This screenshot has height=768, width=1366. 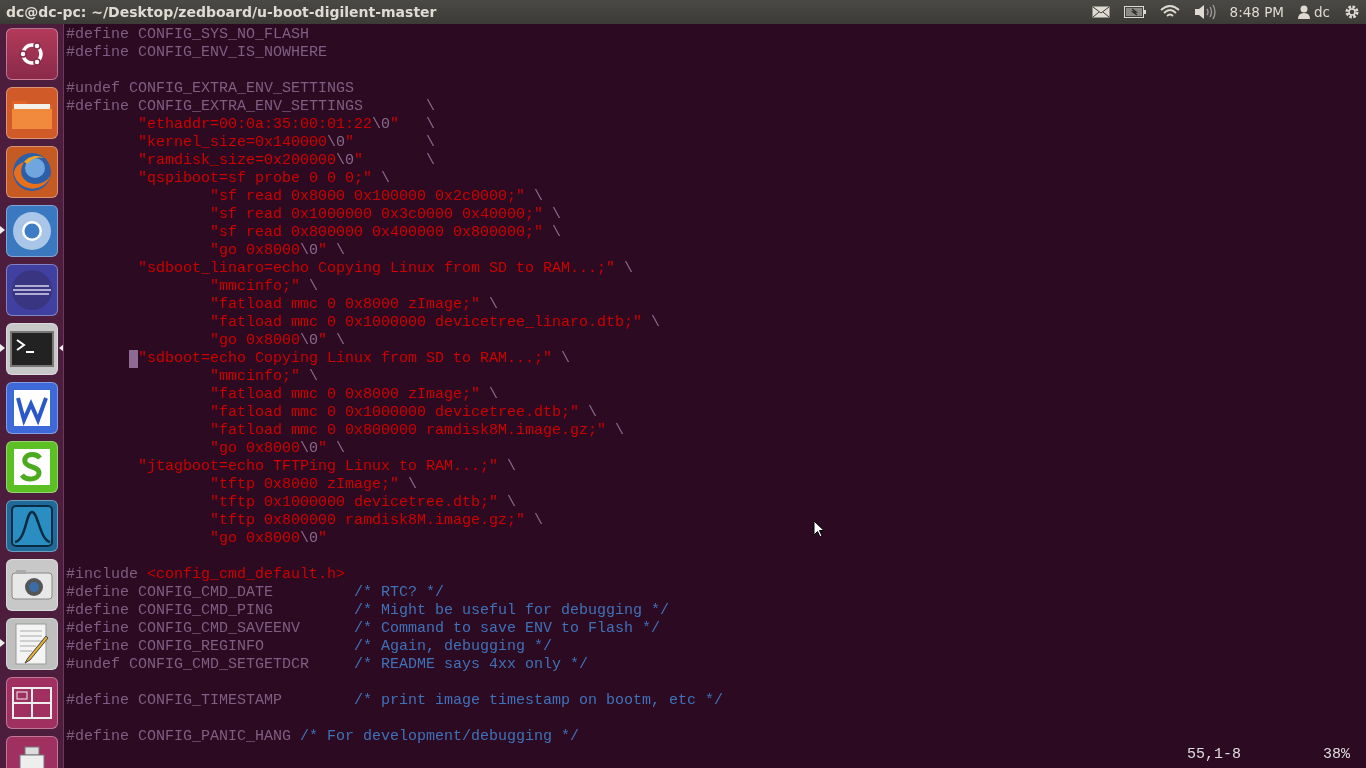 I want to click on sphere-icon, so click(x=31, y=290).